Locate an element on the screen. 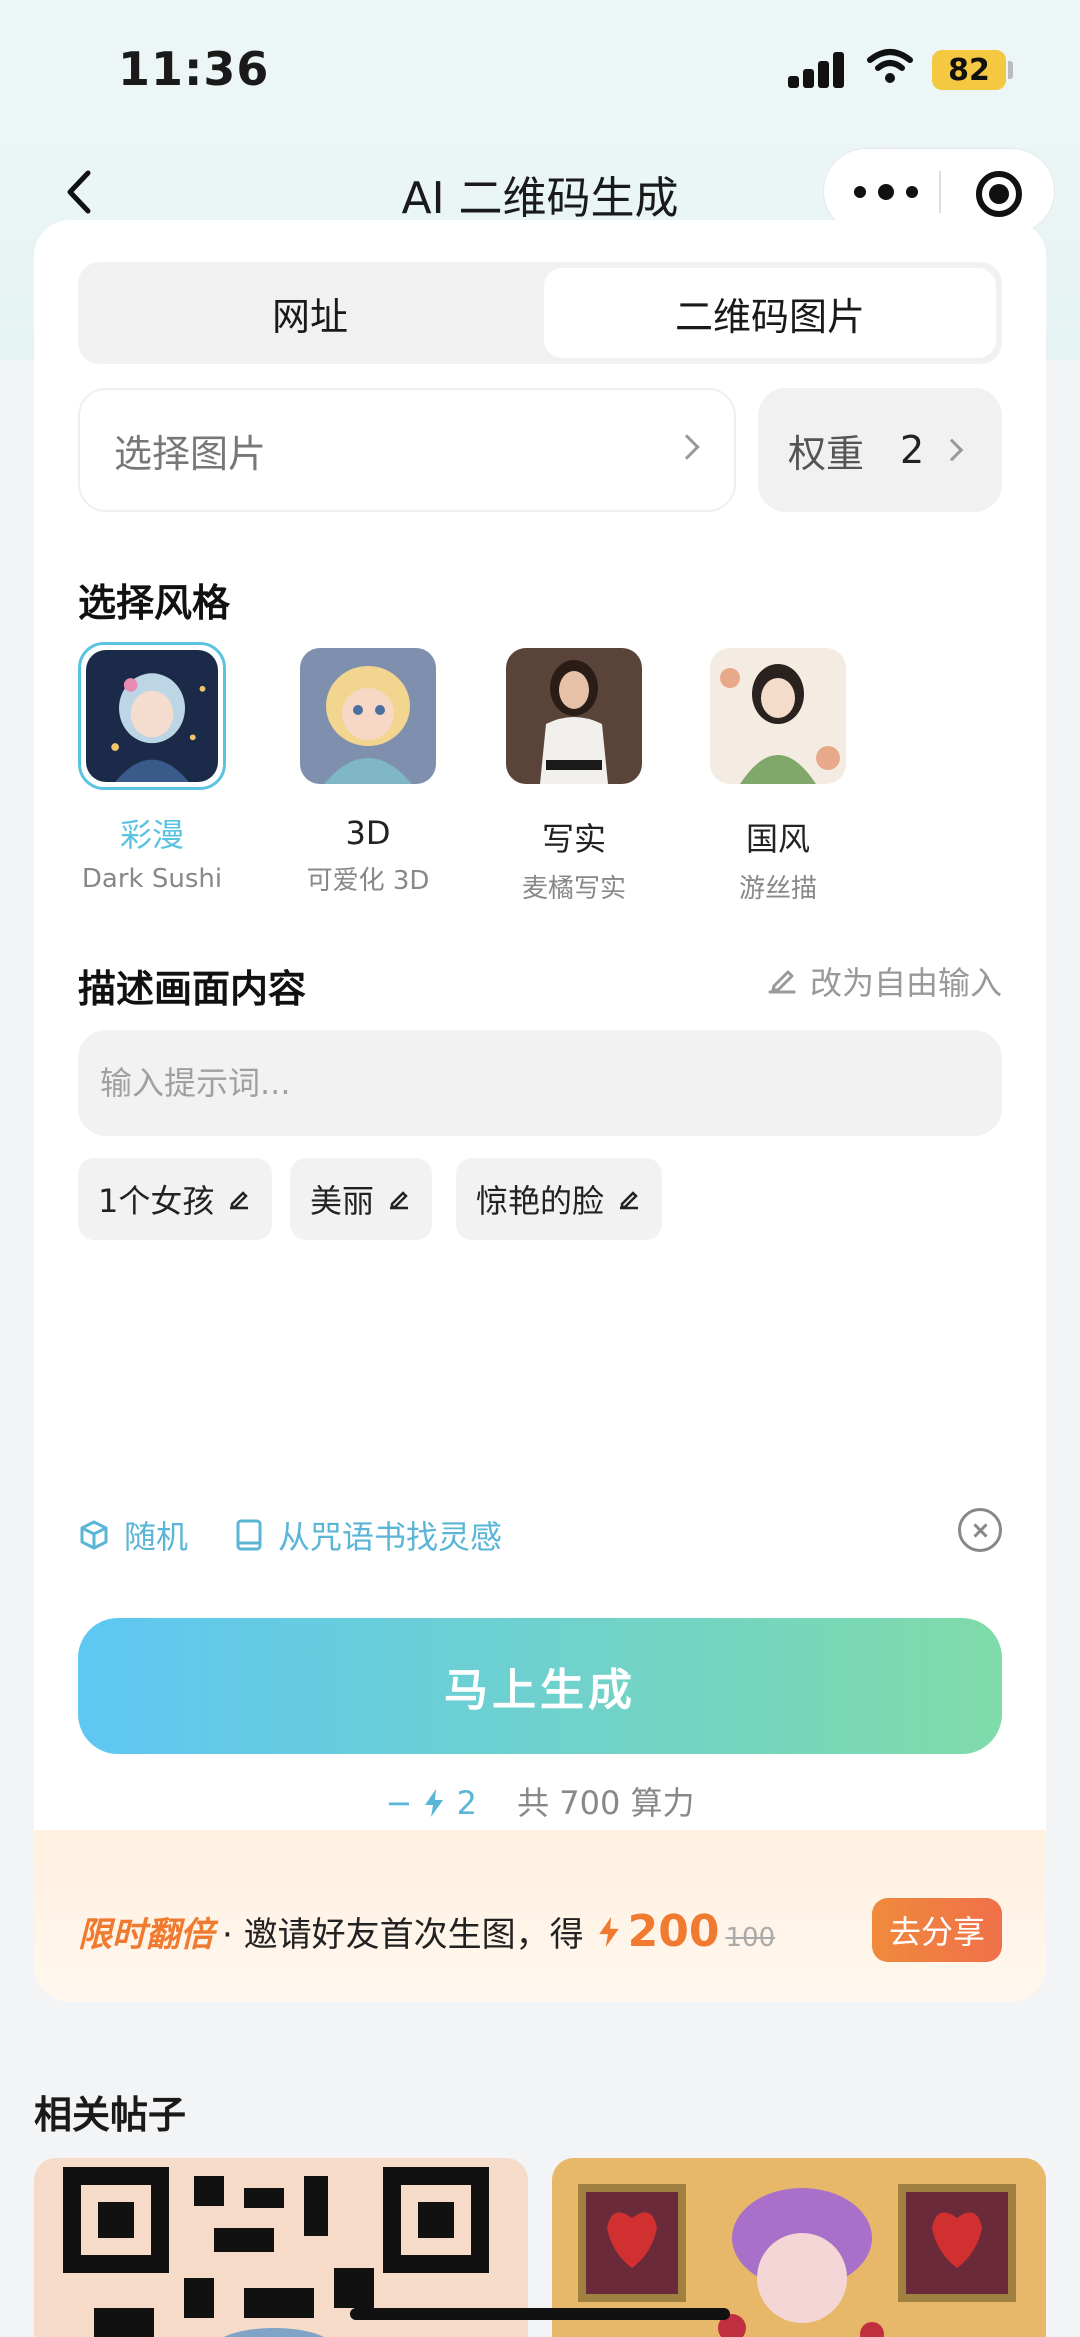 The width and height of the screenshot is (1080, 2337). prompt-tag-label: 美丽 is located at coordinates (342, 1201).